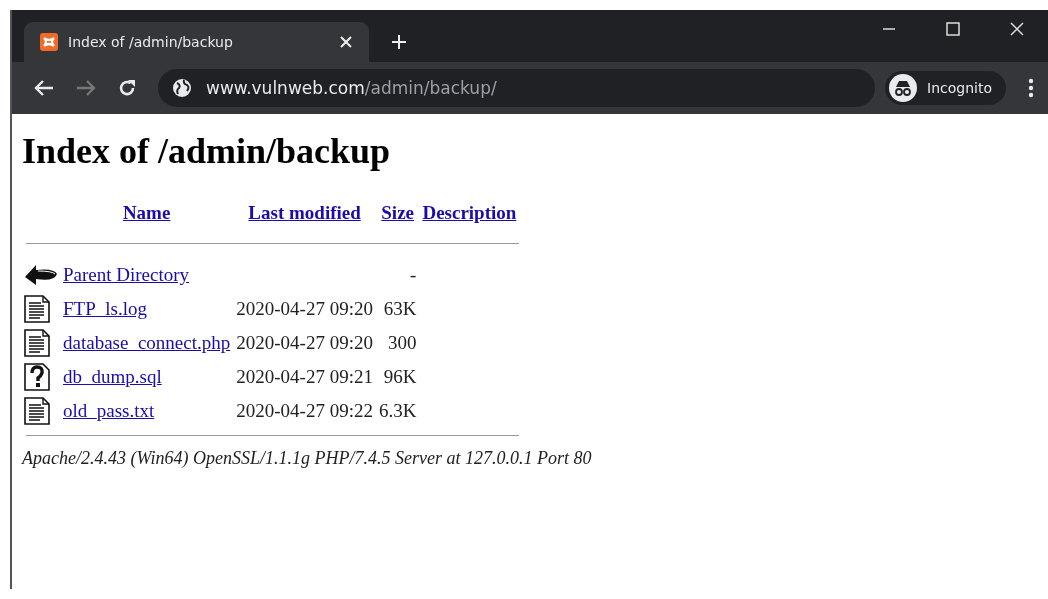 The height and width of the screenshot is (599, 1048). Describe the element at coordinates (397, 212) in the screenshot. I see `column-sort-link: Size` at that location.